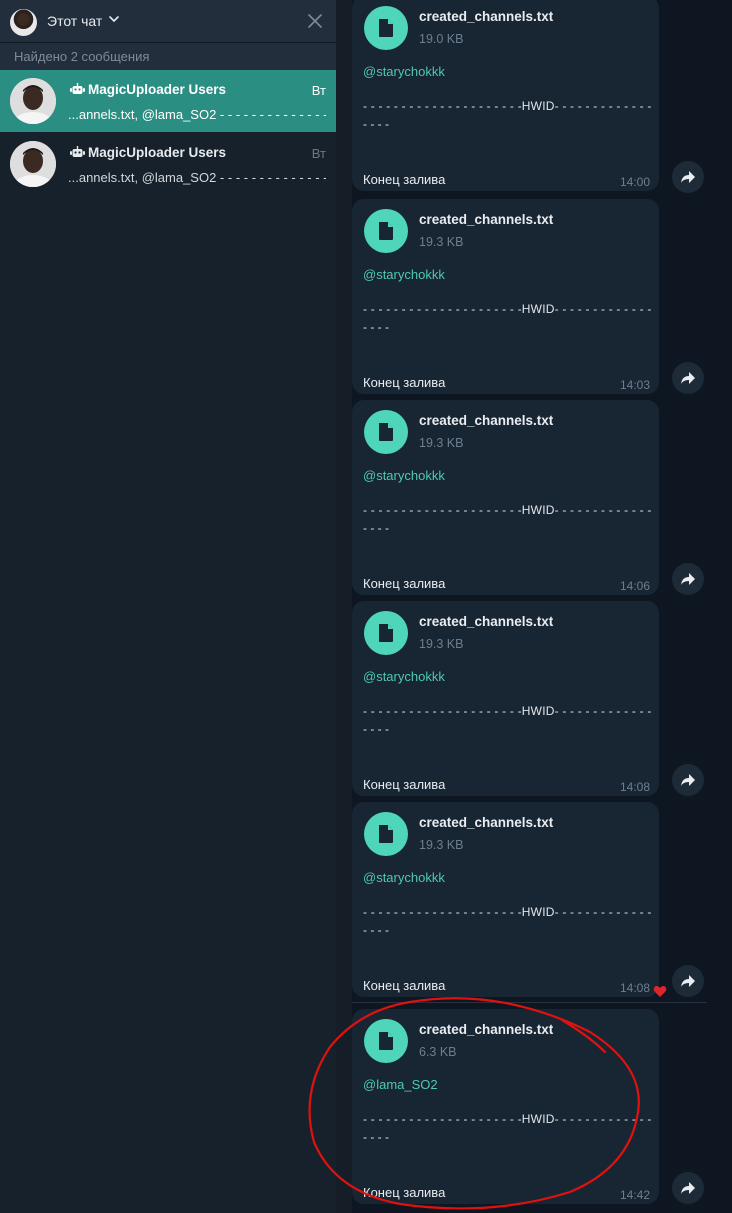 Image resolution: width=732 pixels, height=1213 pixels. I want to click on chevron-down-icon, so click(114, 19).